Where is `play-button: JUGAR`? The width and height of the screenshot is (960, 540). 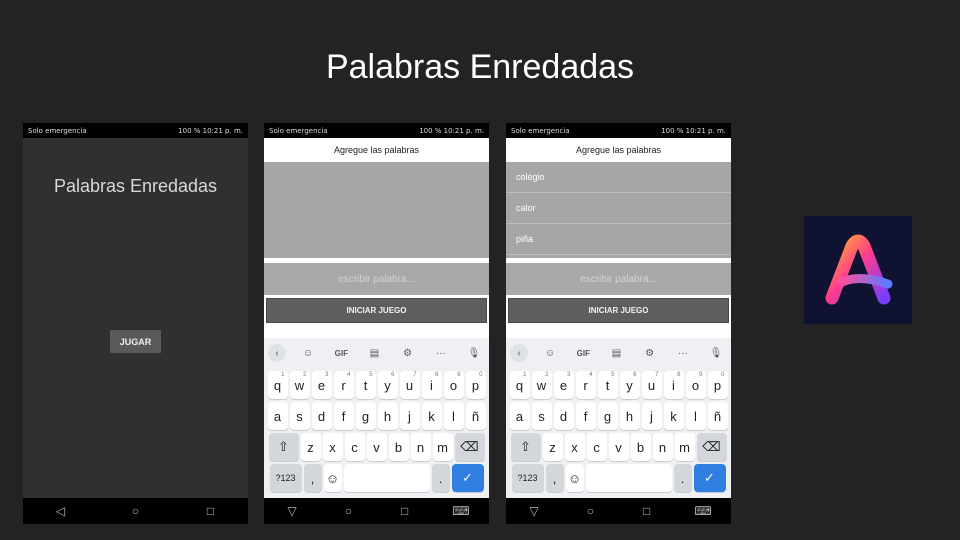 play-button: JUGAR is located at coordinates (135, 341).